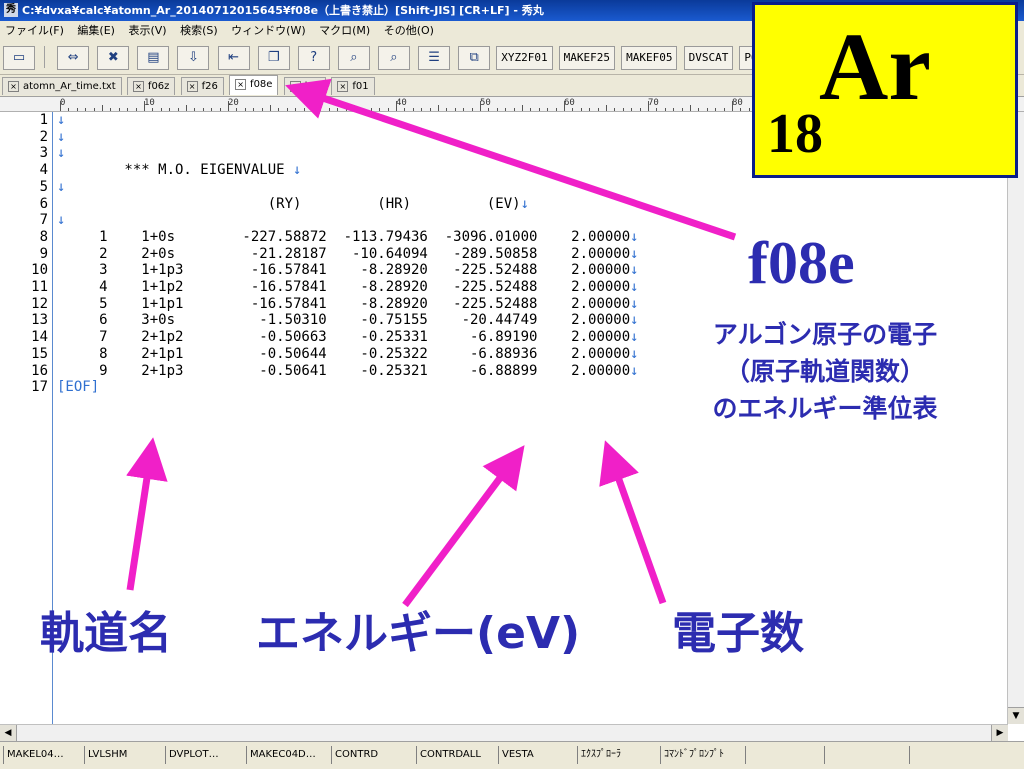  I want to click on electron-count-label: 電子数, so click(738, 633).